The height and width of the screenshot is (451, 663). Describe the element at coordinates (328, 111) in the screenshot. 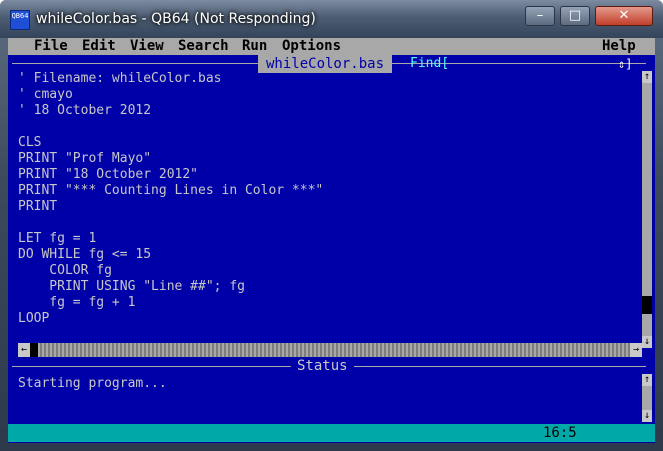

I see `code-line: ' 18 October 2012` at that location.